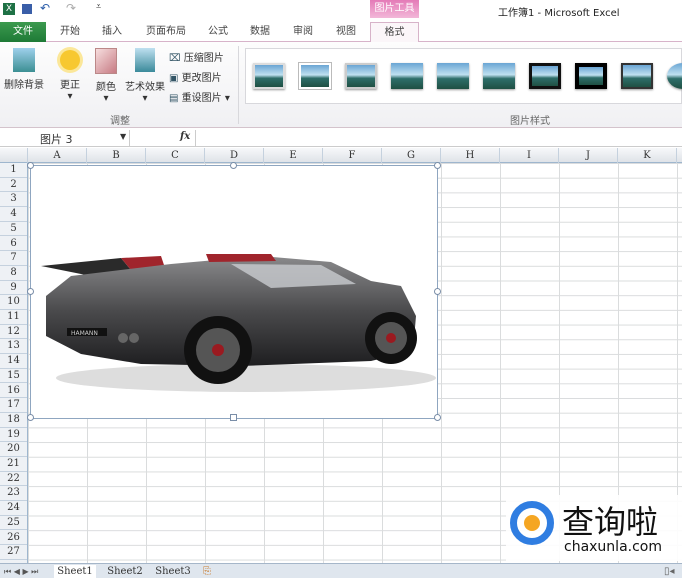 The height and width of the screenshot is (578, 682). Describe the element at coordinates (106, 61) in the screenshot. I see `color-icon` at that location.